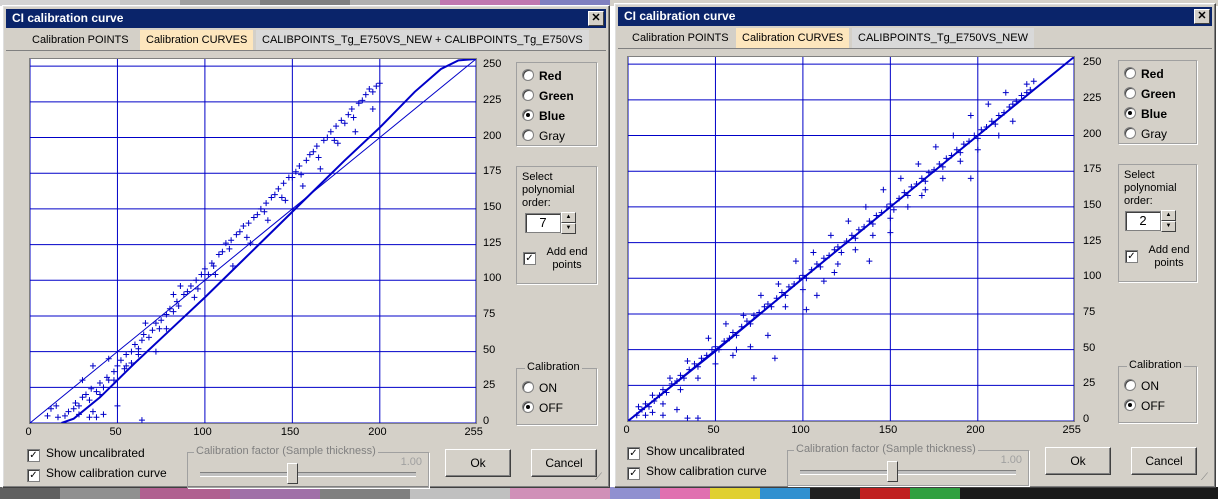 Image resolution: width=1218 pixels, height=499 pixels. Describe the element at coordinates (202, 432) in the screenshot. I see `x-tick-label: 100` at that location.